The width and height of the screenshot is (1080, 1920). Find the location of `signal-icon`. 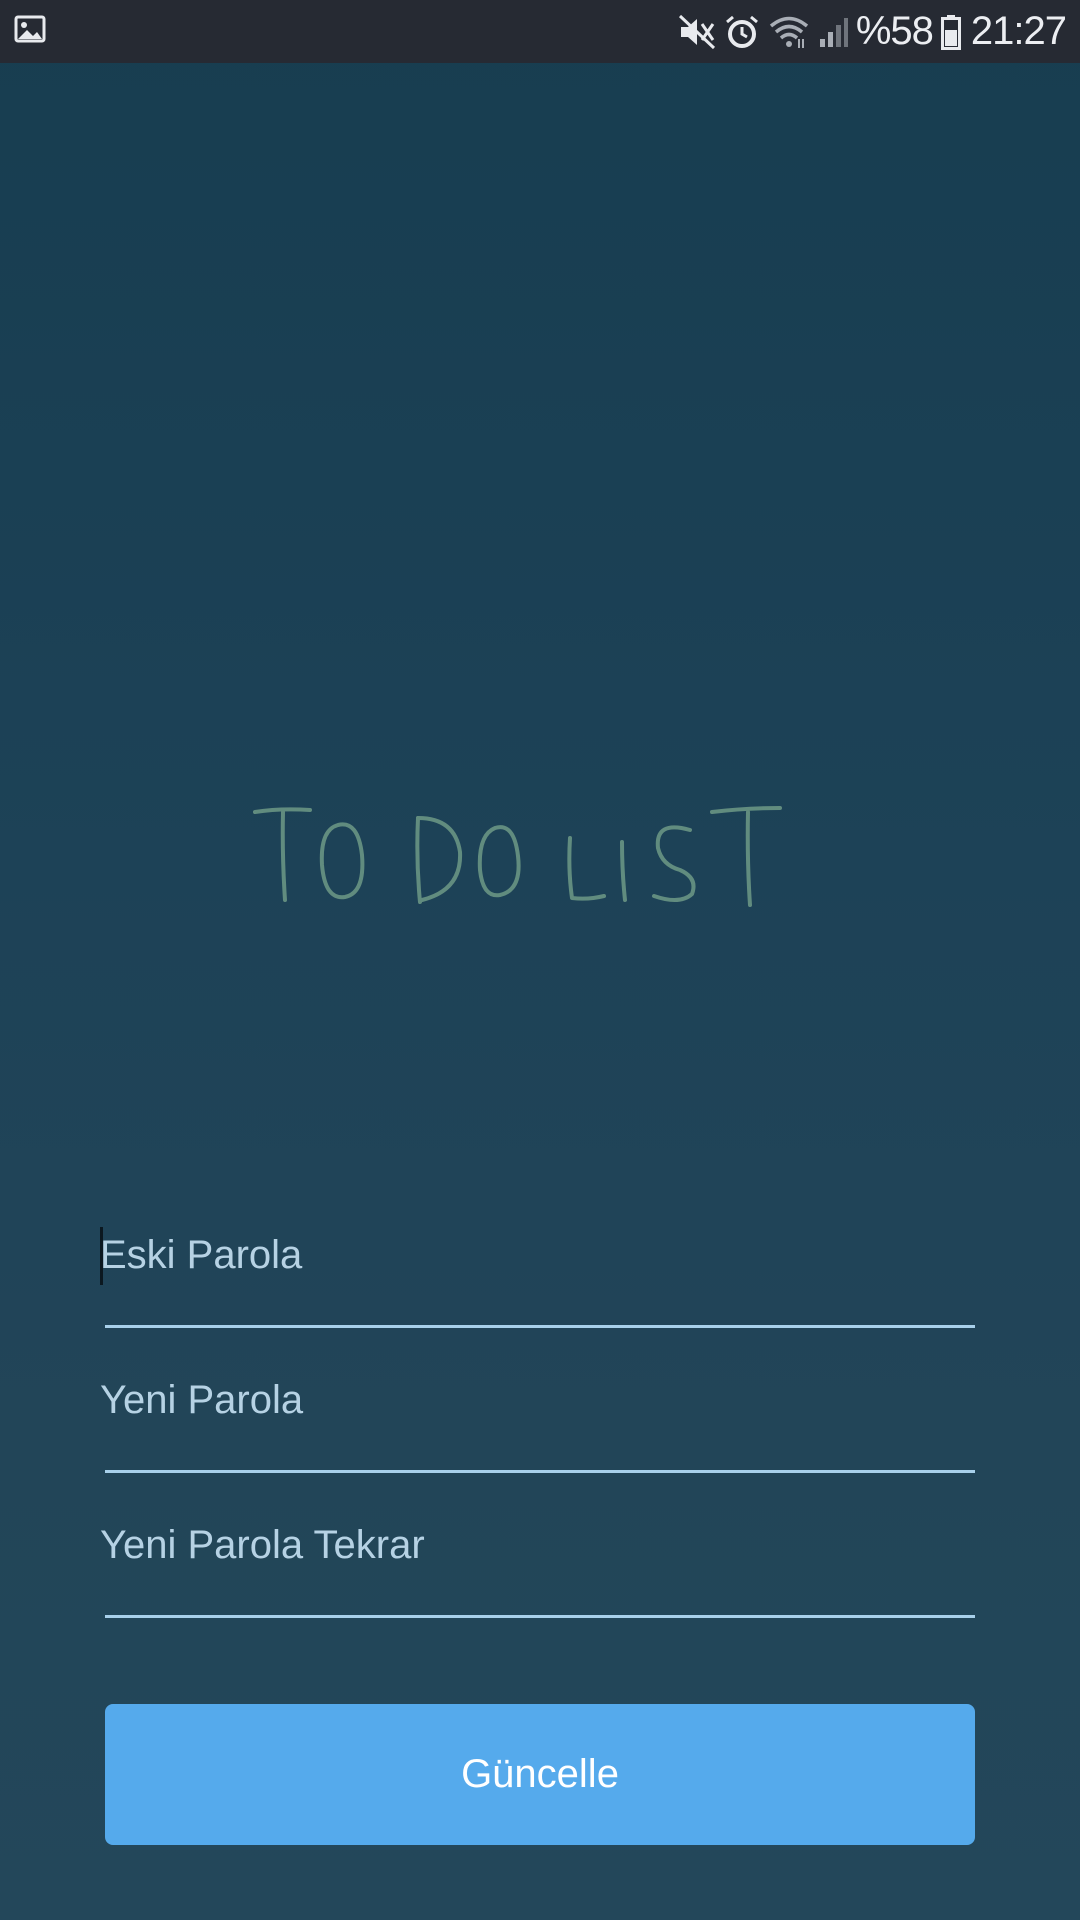

signal-icon is located at coordinates (833, 32).